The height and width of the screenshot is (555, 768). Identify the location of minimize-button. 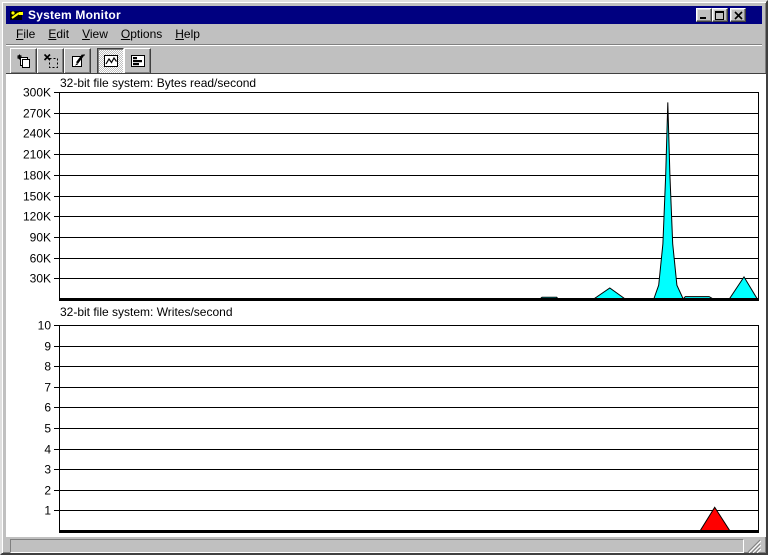
(704, 15).